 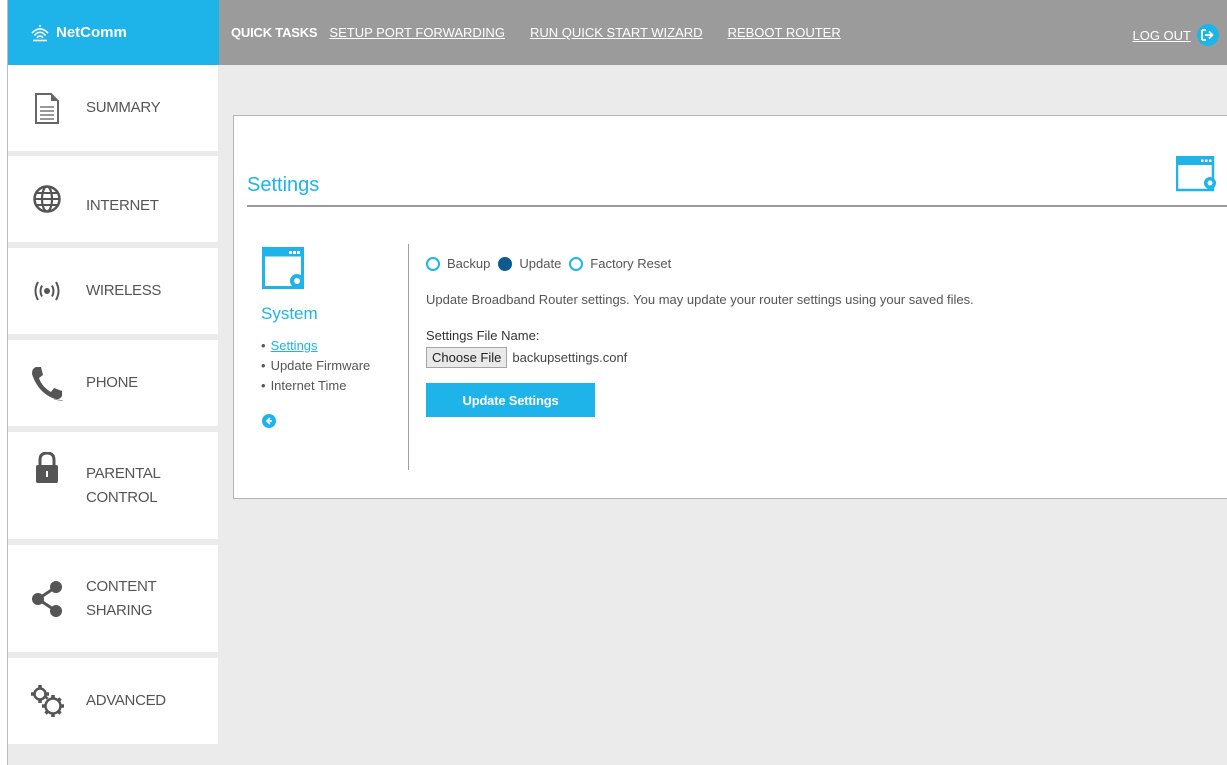 I want to click on wifi-logo-icon, so click(x=40, y=32).